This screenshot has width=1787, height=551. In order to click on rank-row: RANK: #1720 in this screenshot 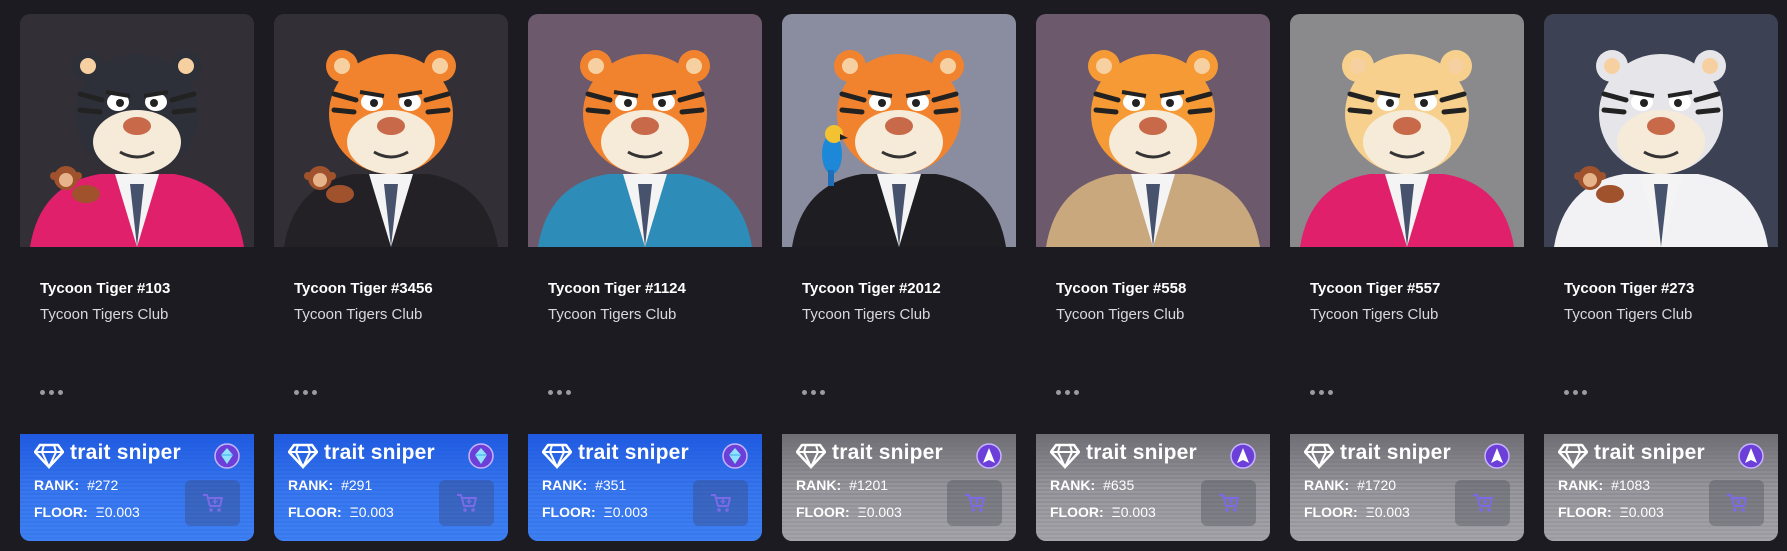, I will do `click(1350, 485)`.